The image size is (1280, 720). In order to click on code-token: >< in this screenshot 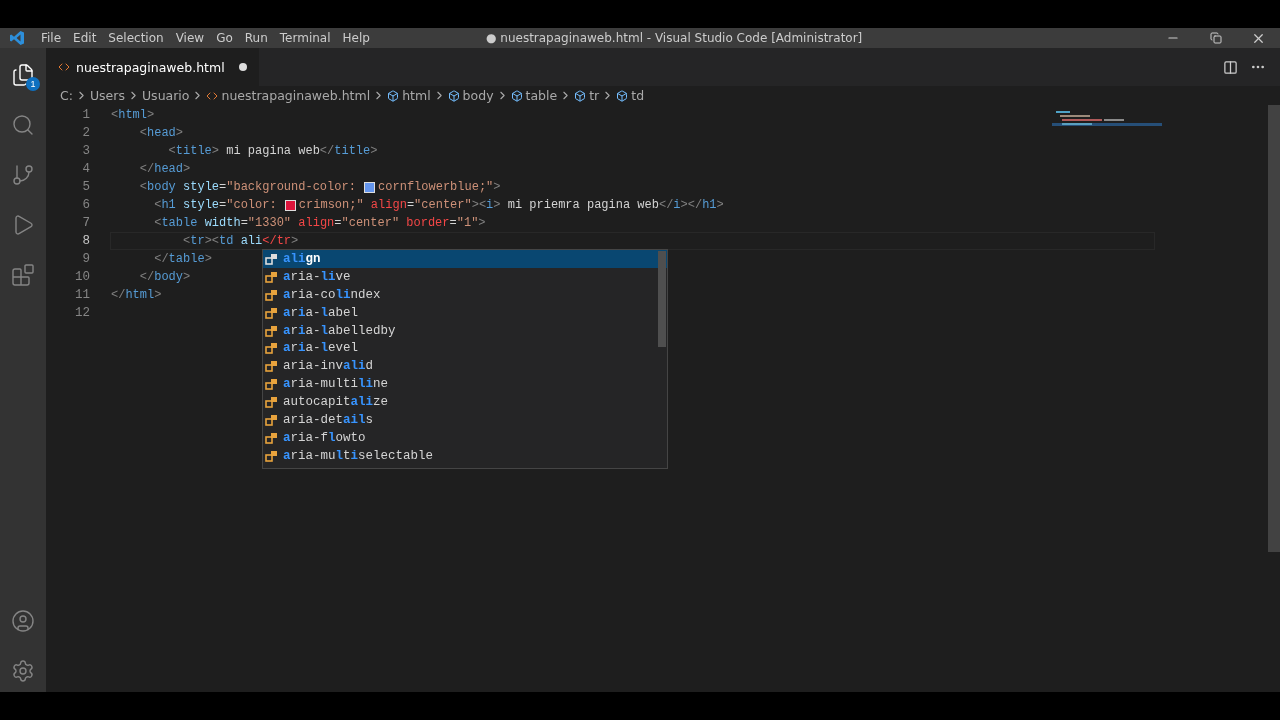, I will do `click(479, 205)`.